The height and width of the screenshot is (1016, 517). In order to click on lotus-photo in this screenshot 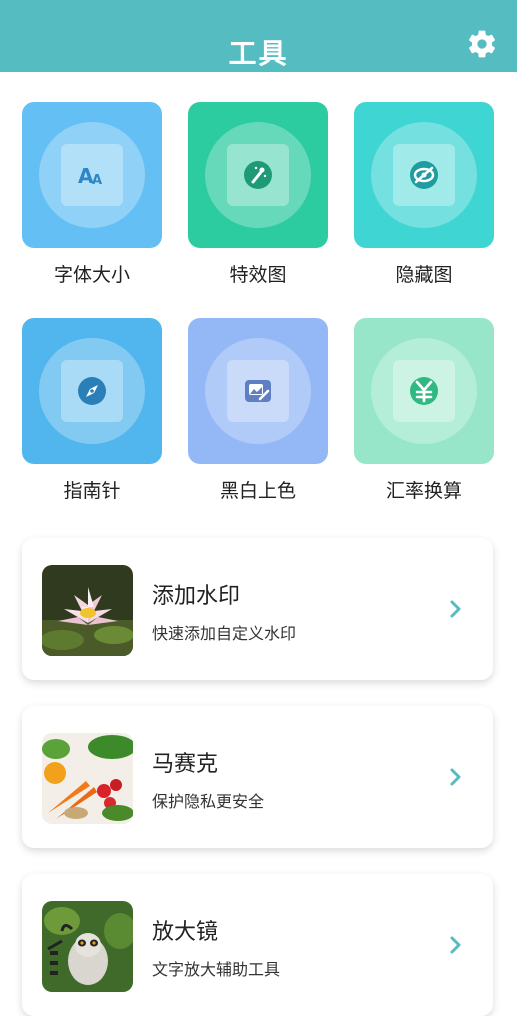, I will do `click(87, 610)`.